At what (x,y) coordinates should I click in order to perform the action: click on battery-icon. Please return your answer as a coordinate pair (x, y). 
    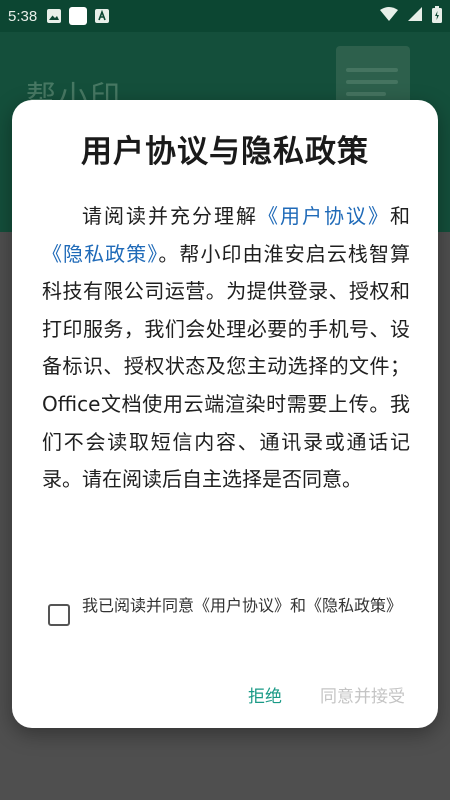
    Looking at the image, I should click on (437, 16).